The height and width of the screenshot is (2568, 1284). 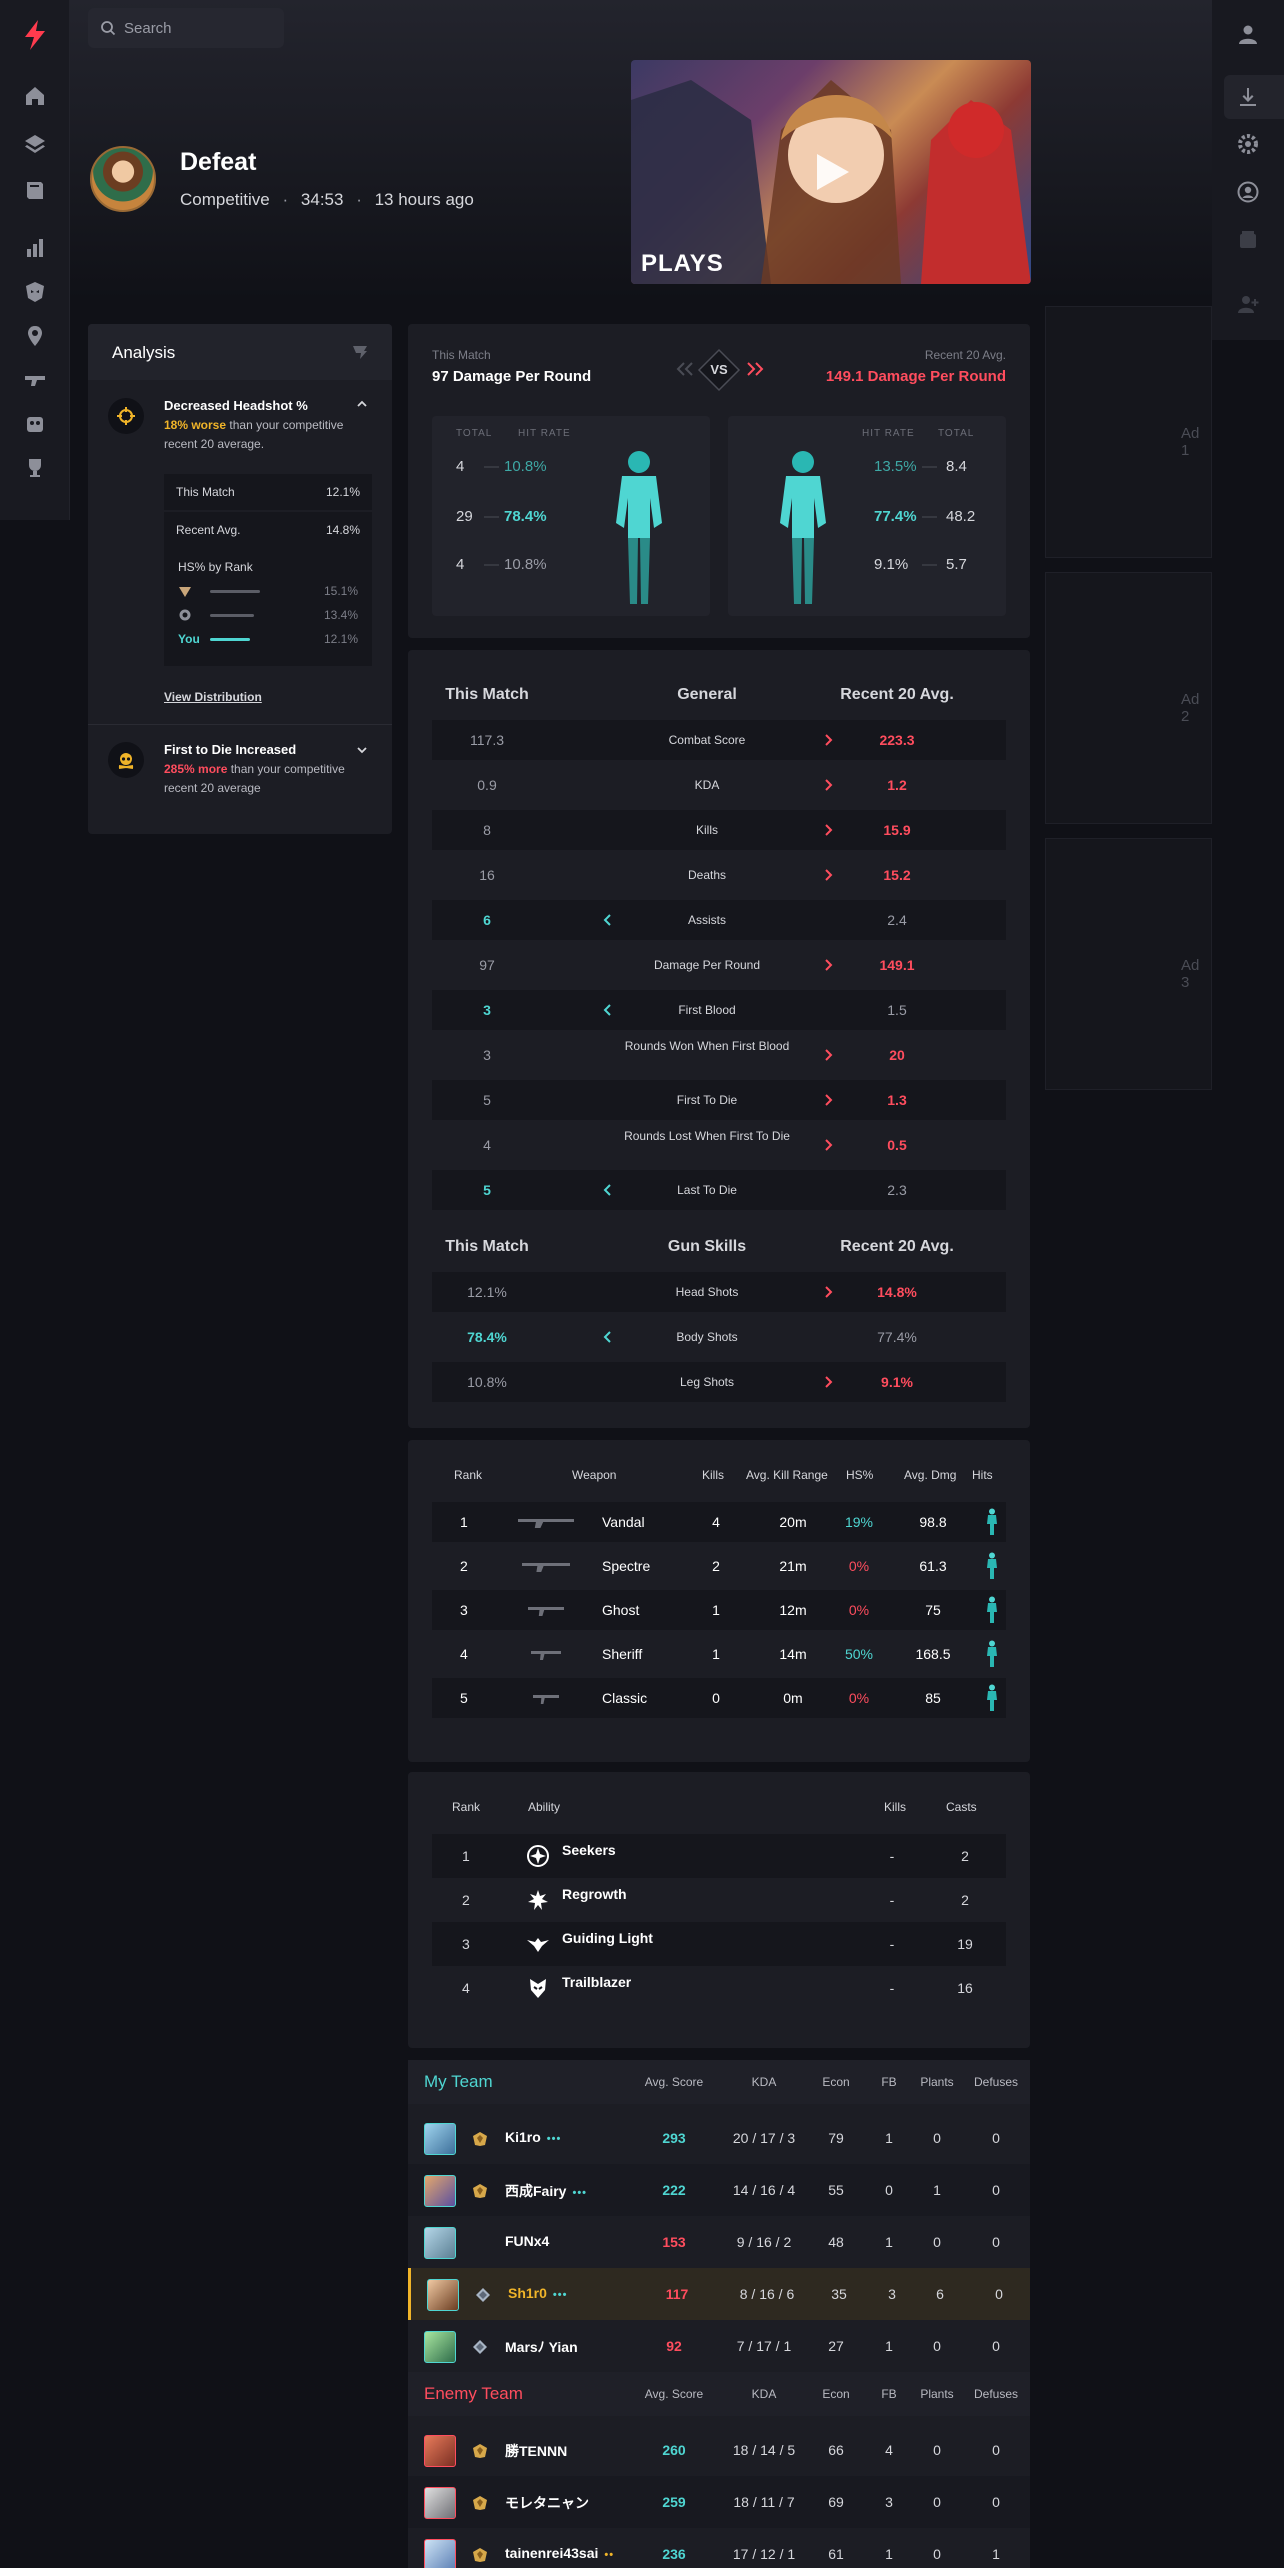 I want to click on weapon-row: 1 Vandal 4 20m 19% 98.8, so click(x=719, y=1522).